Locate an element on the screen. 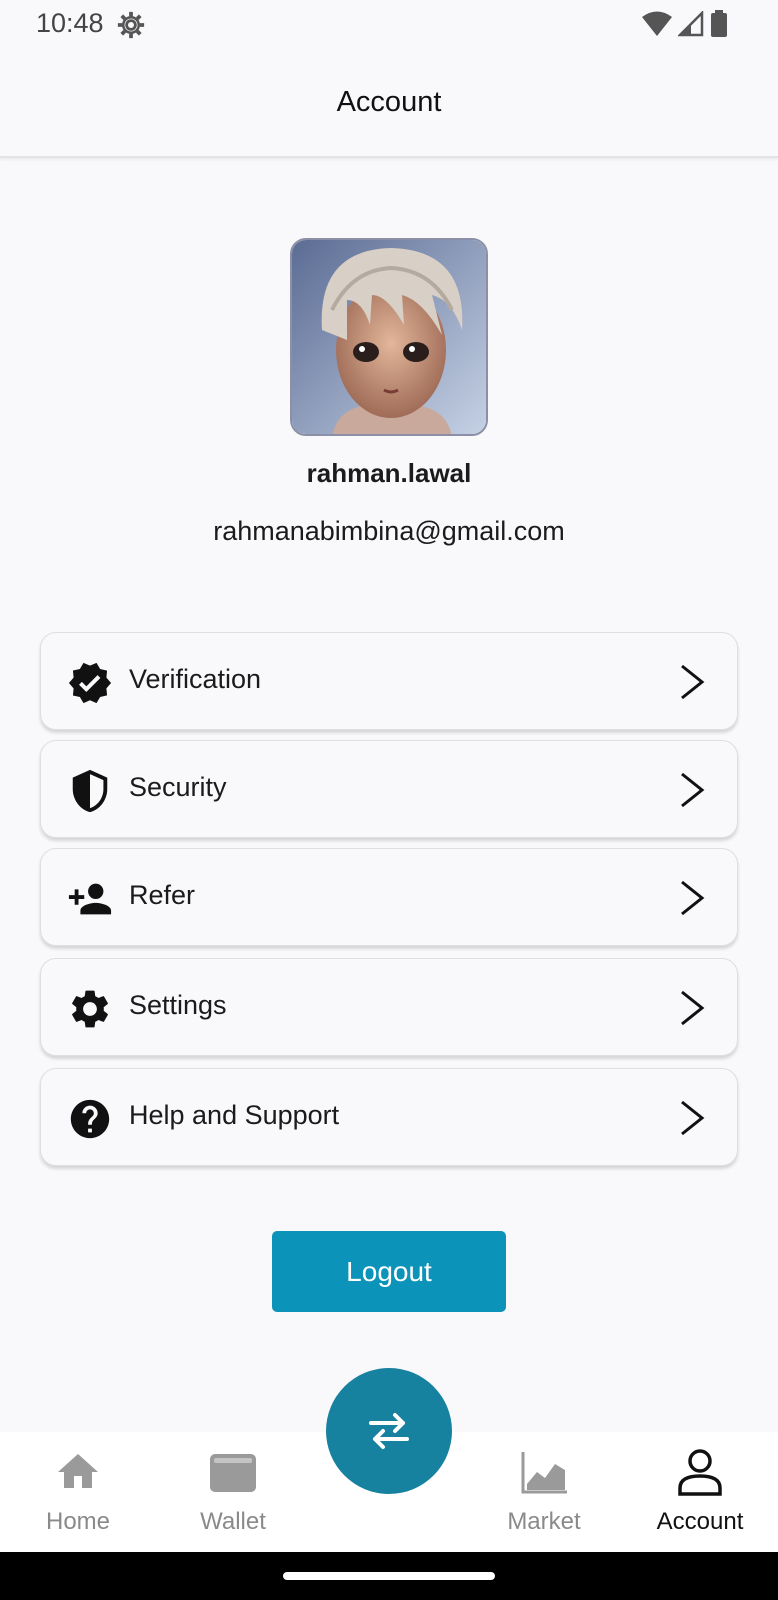  page-title: Account is located at coordinates (389, 102).